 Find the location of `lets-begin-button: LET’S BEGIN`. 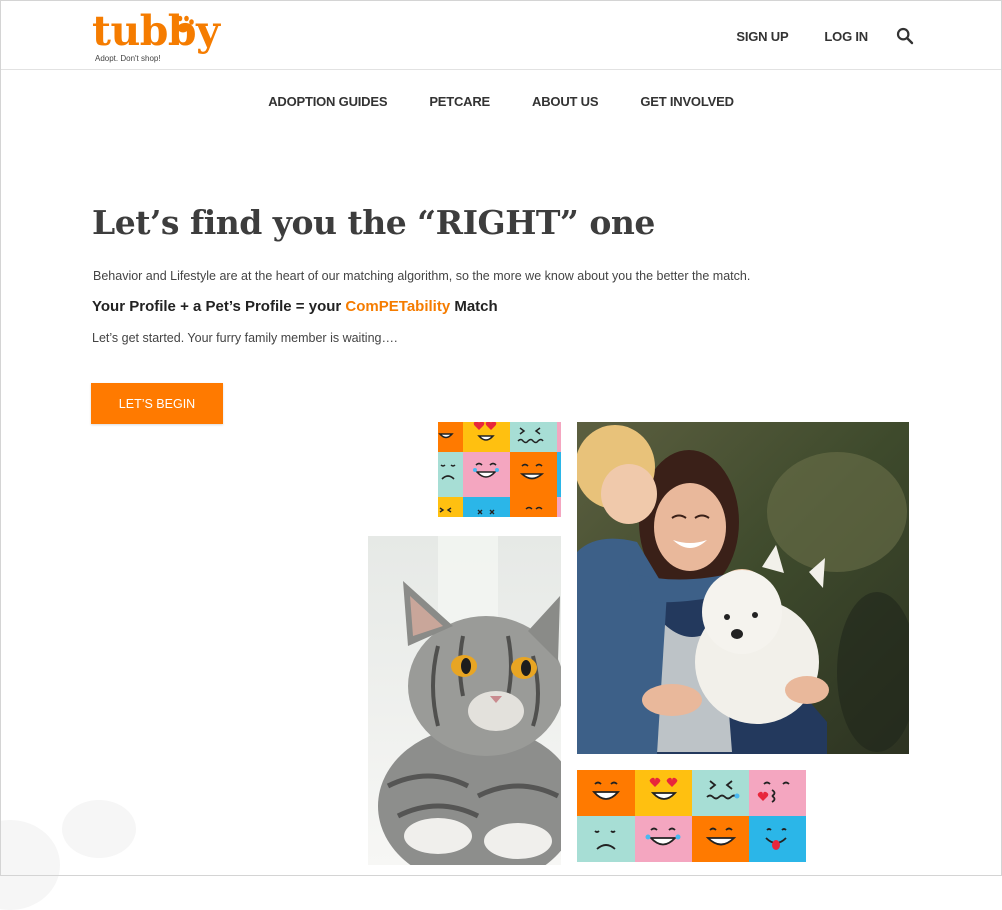

lets-begin-button: LET’S BEGIN is located at coordinates (157, 403).